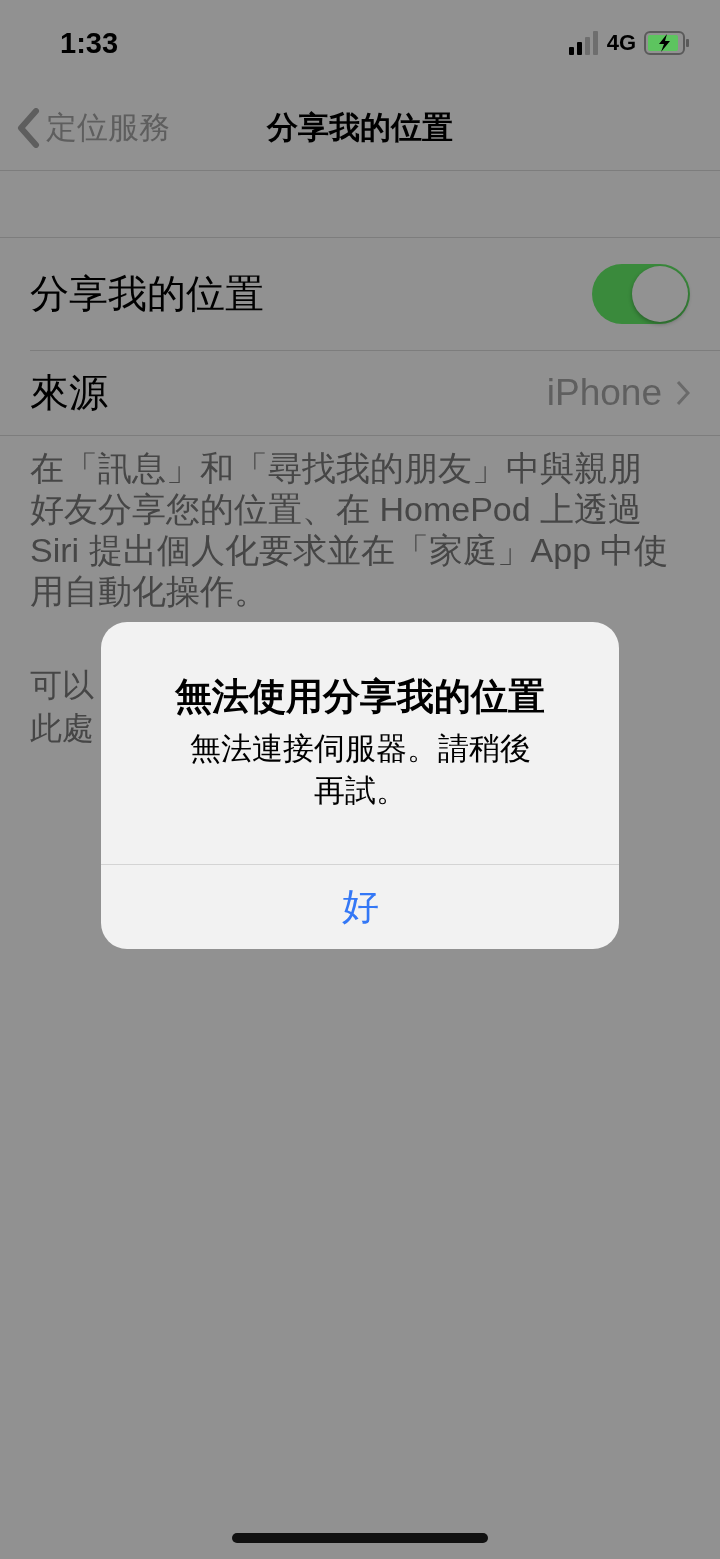 The height and width of the screenshot is (1559, 720). What do you see at coordinates (147, 294) in the screenshot?
I see `setting-label: 分享我的位置` at bounding box center [147, 294].